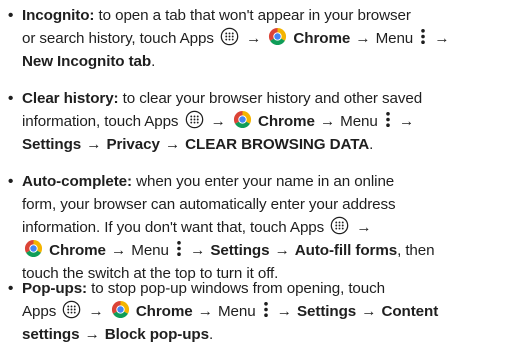  Describe the element at coordinates (39, 311) in the screenshot. I see `apps-label: Apps` at that location.